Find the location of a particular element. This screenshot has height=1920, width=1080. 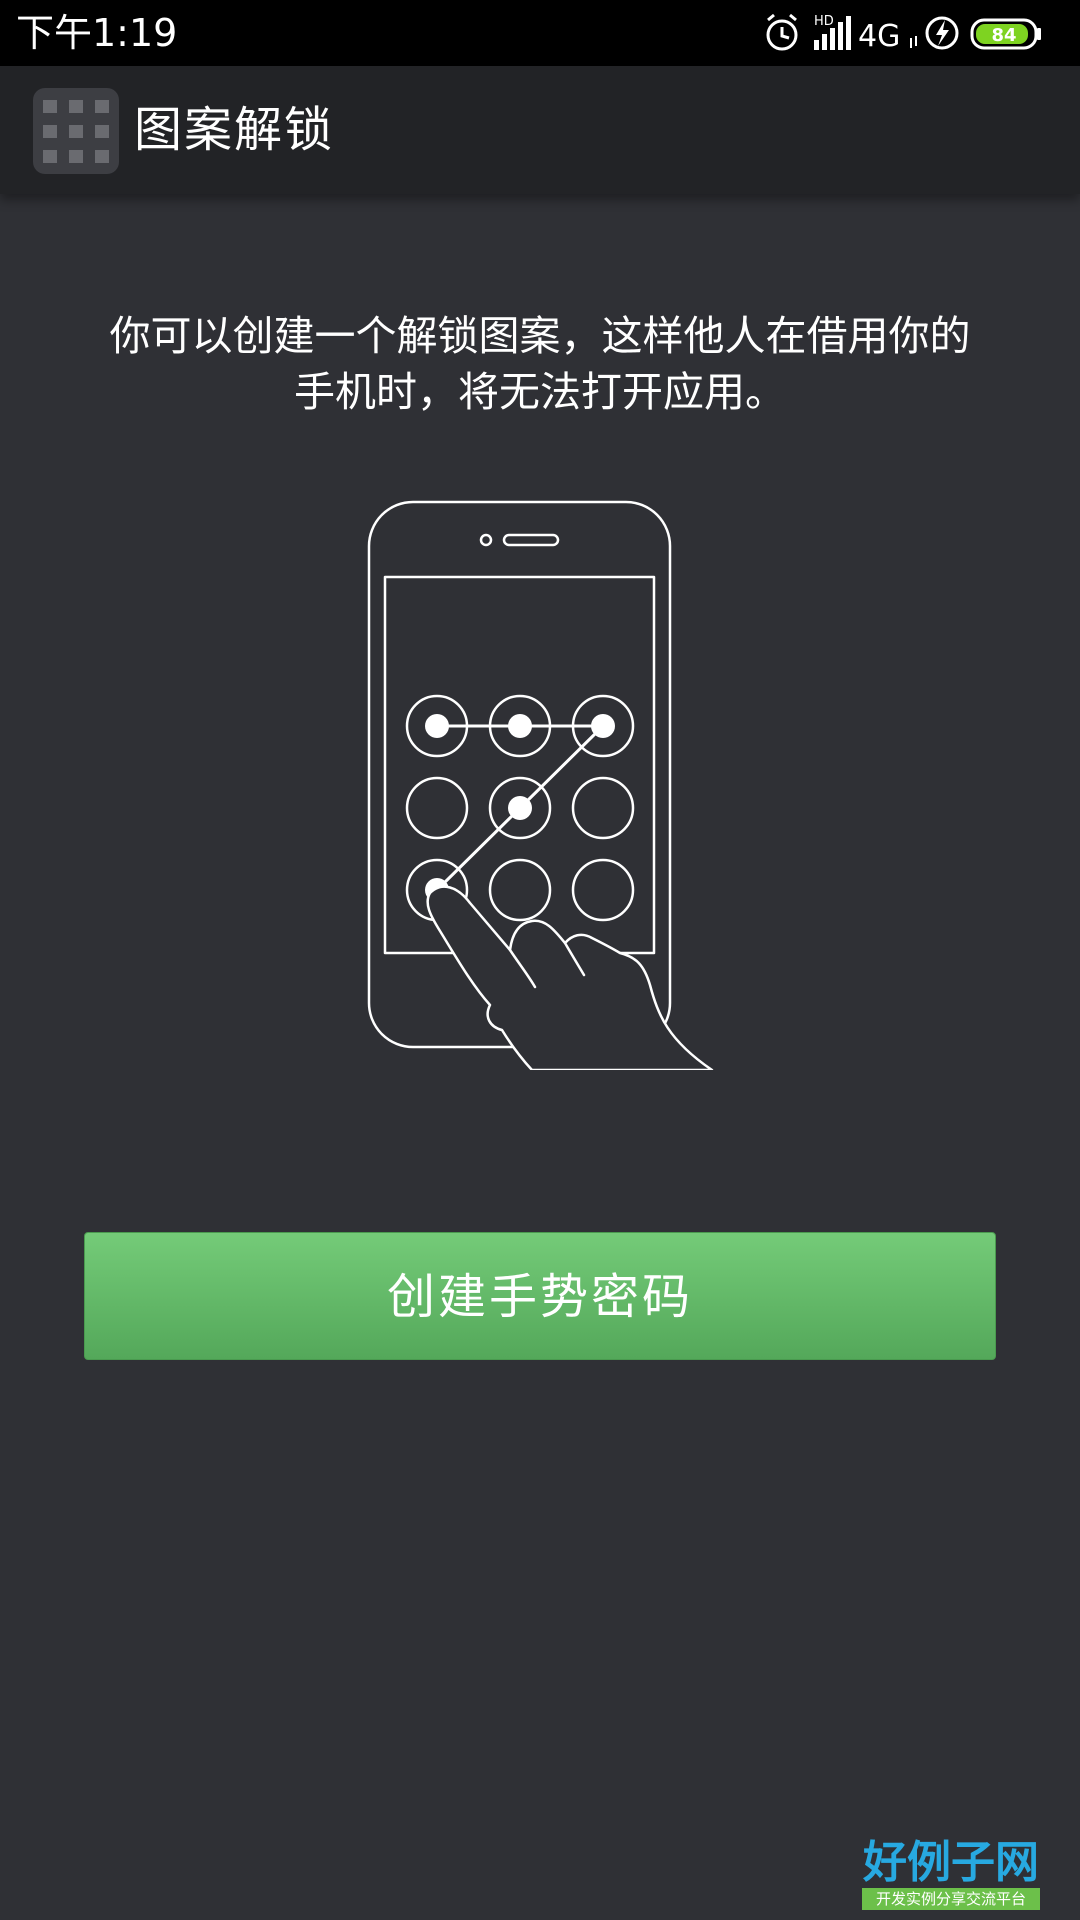

charging-icon is located at coordinates (942, 33).